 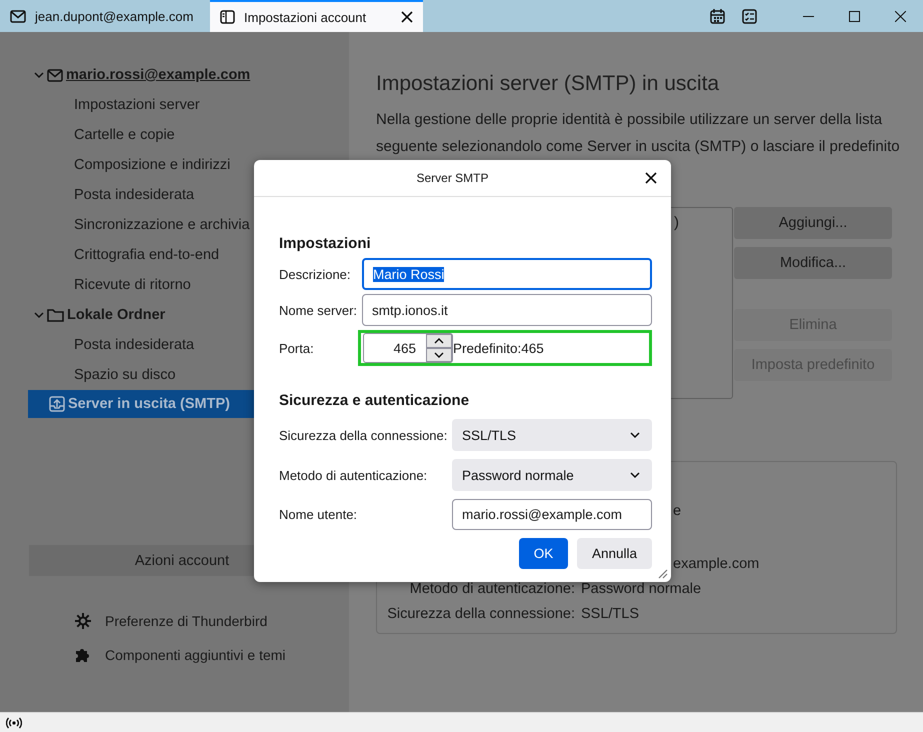 I want to click on folder-icon, so click(x=55, y=315).